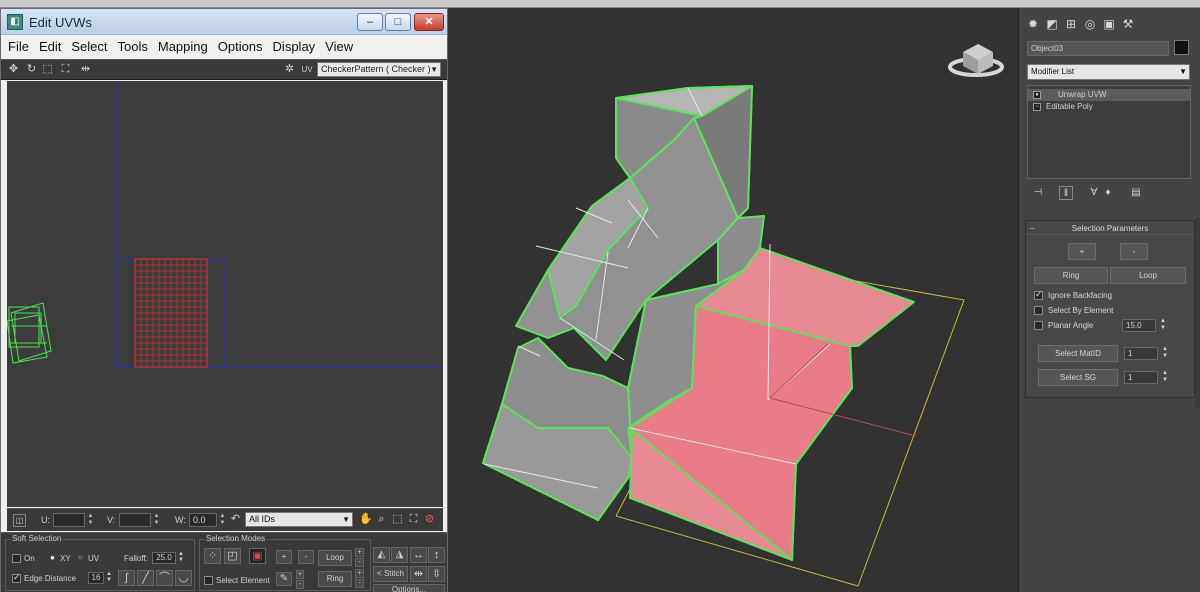  I want to click on zoom-region-icon: ⬚, so click(397, 519).